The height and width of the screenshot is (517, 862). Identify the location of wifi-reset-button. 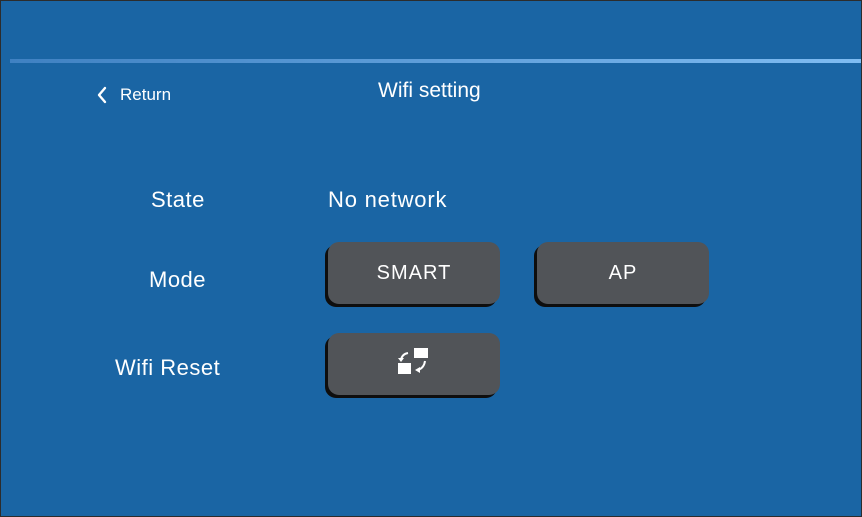
(414, 364).